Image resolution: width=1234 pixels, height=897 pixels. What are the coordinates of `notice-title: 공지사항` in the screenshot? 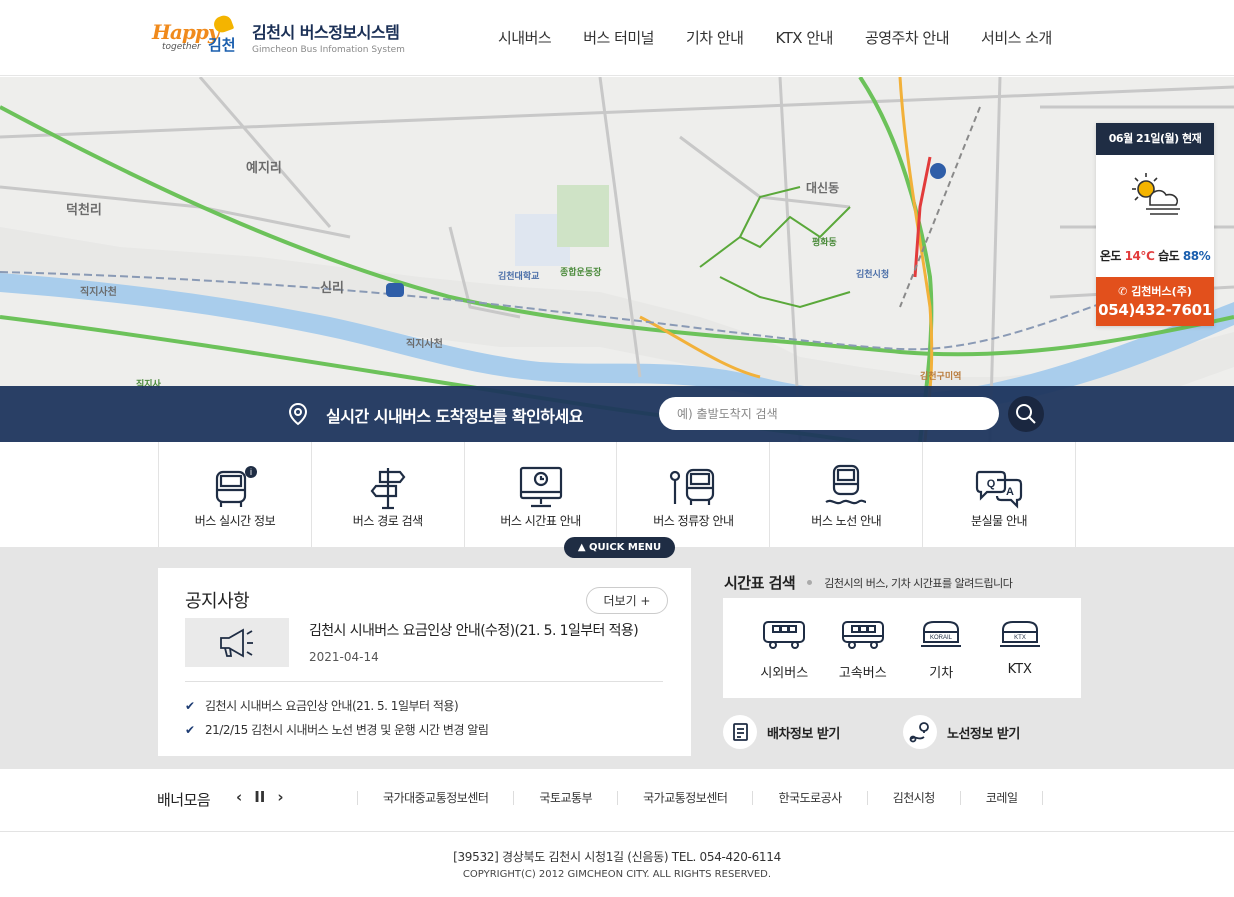 It's located at (217, 601).